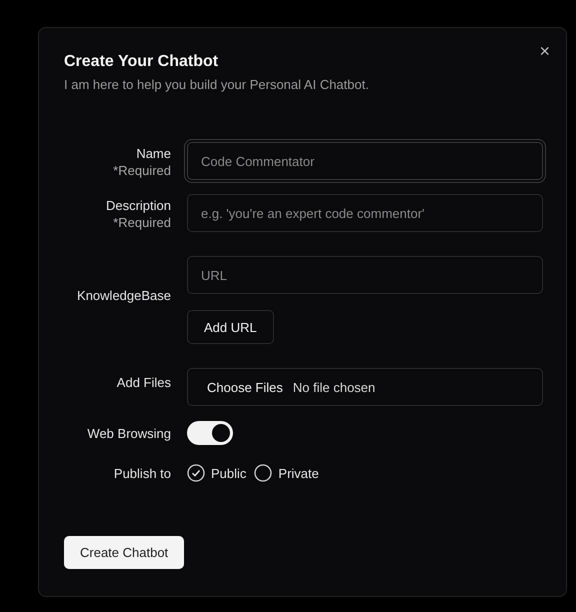 The height and width of the screenshot is (612, 576). I want to click on field-label: KnowledgeBase, so click(124, 295).